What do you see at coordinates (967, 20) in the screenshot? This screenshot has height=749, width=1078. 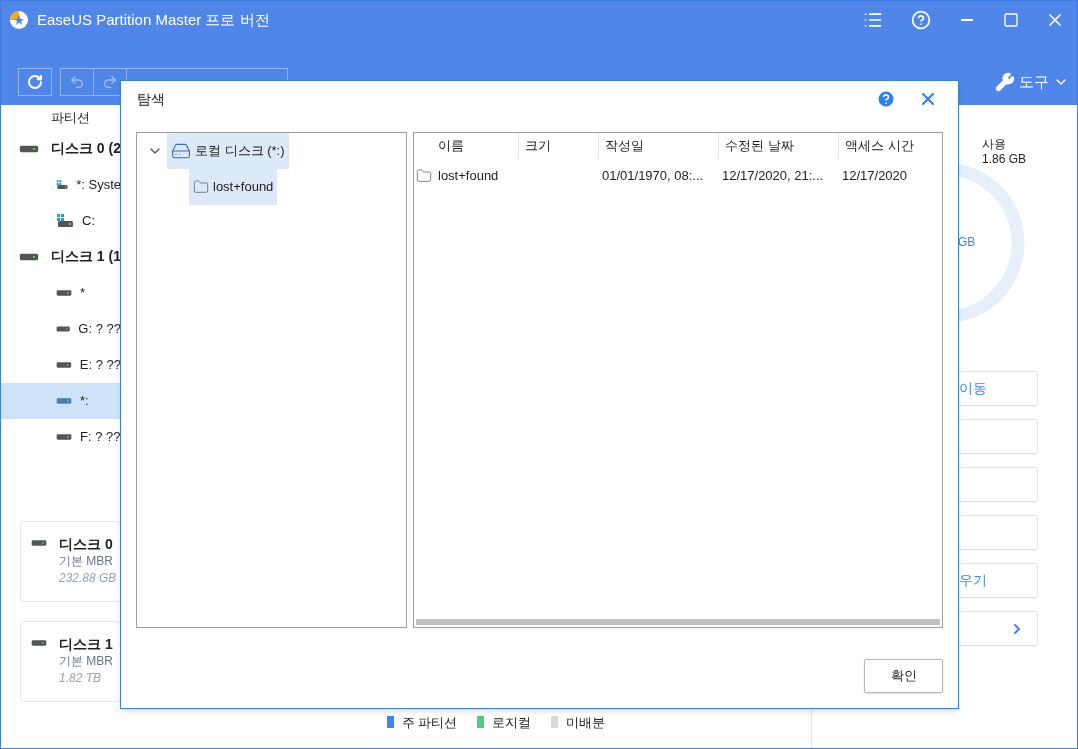 I see `minimize-icon` at bounding box center [967, 20].